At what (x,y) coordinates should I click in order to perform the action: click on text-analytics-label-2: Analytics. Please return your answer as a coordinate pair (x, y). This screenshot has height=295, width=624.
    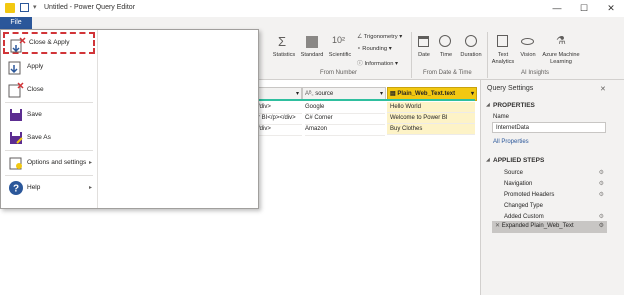
    Looking at the image, I should click on (503, 62).